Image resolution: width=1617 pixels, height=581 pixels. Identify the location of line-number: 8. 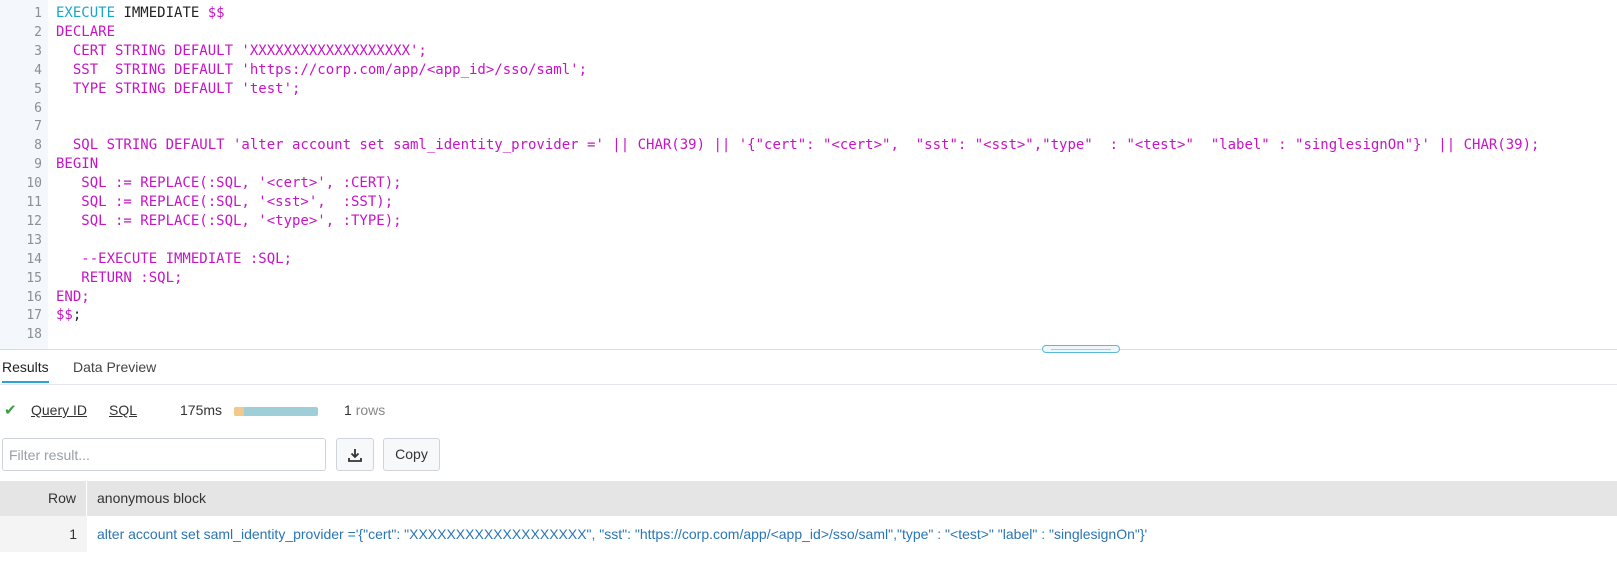
(38, 146).